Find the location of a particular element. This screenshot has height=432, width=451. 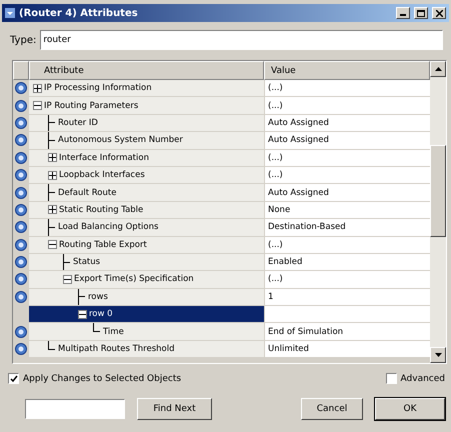

attribute-name: row 0 is located at coordinates (101, 314).